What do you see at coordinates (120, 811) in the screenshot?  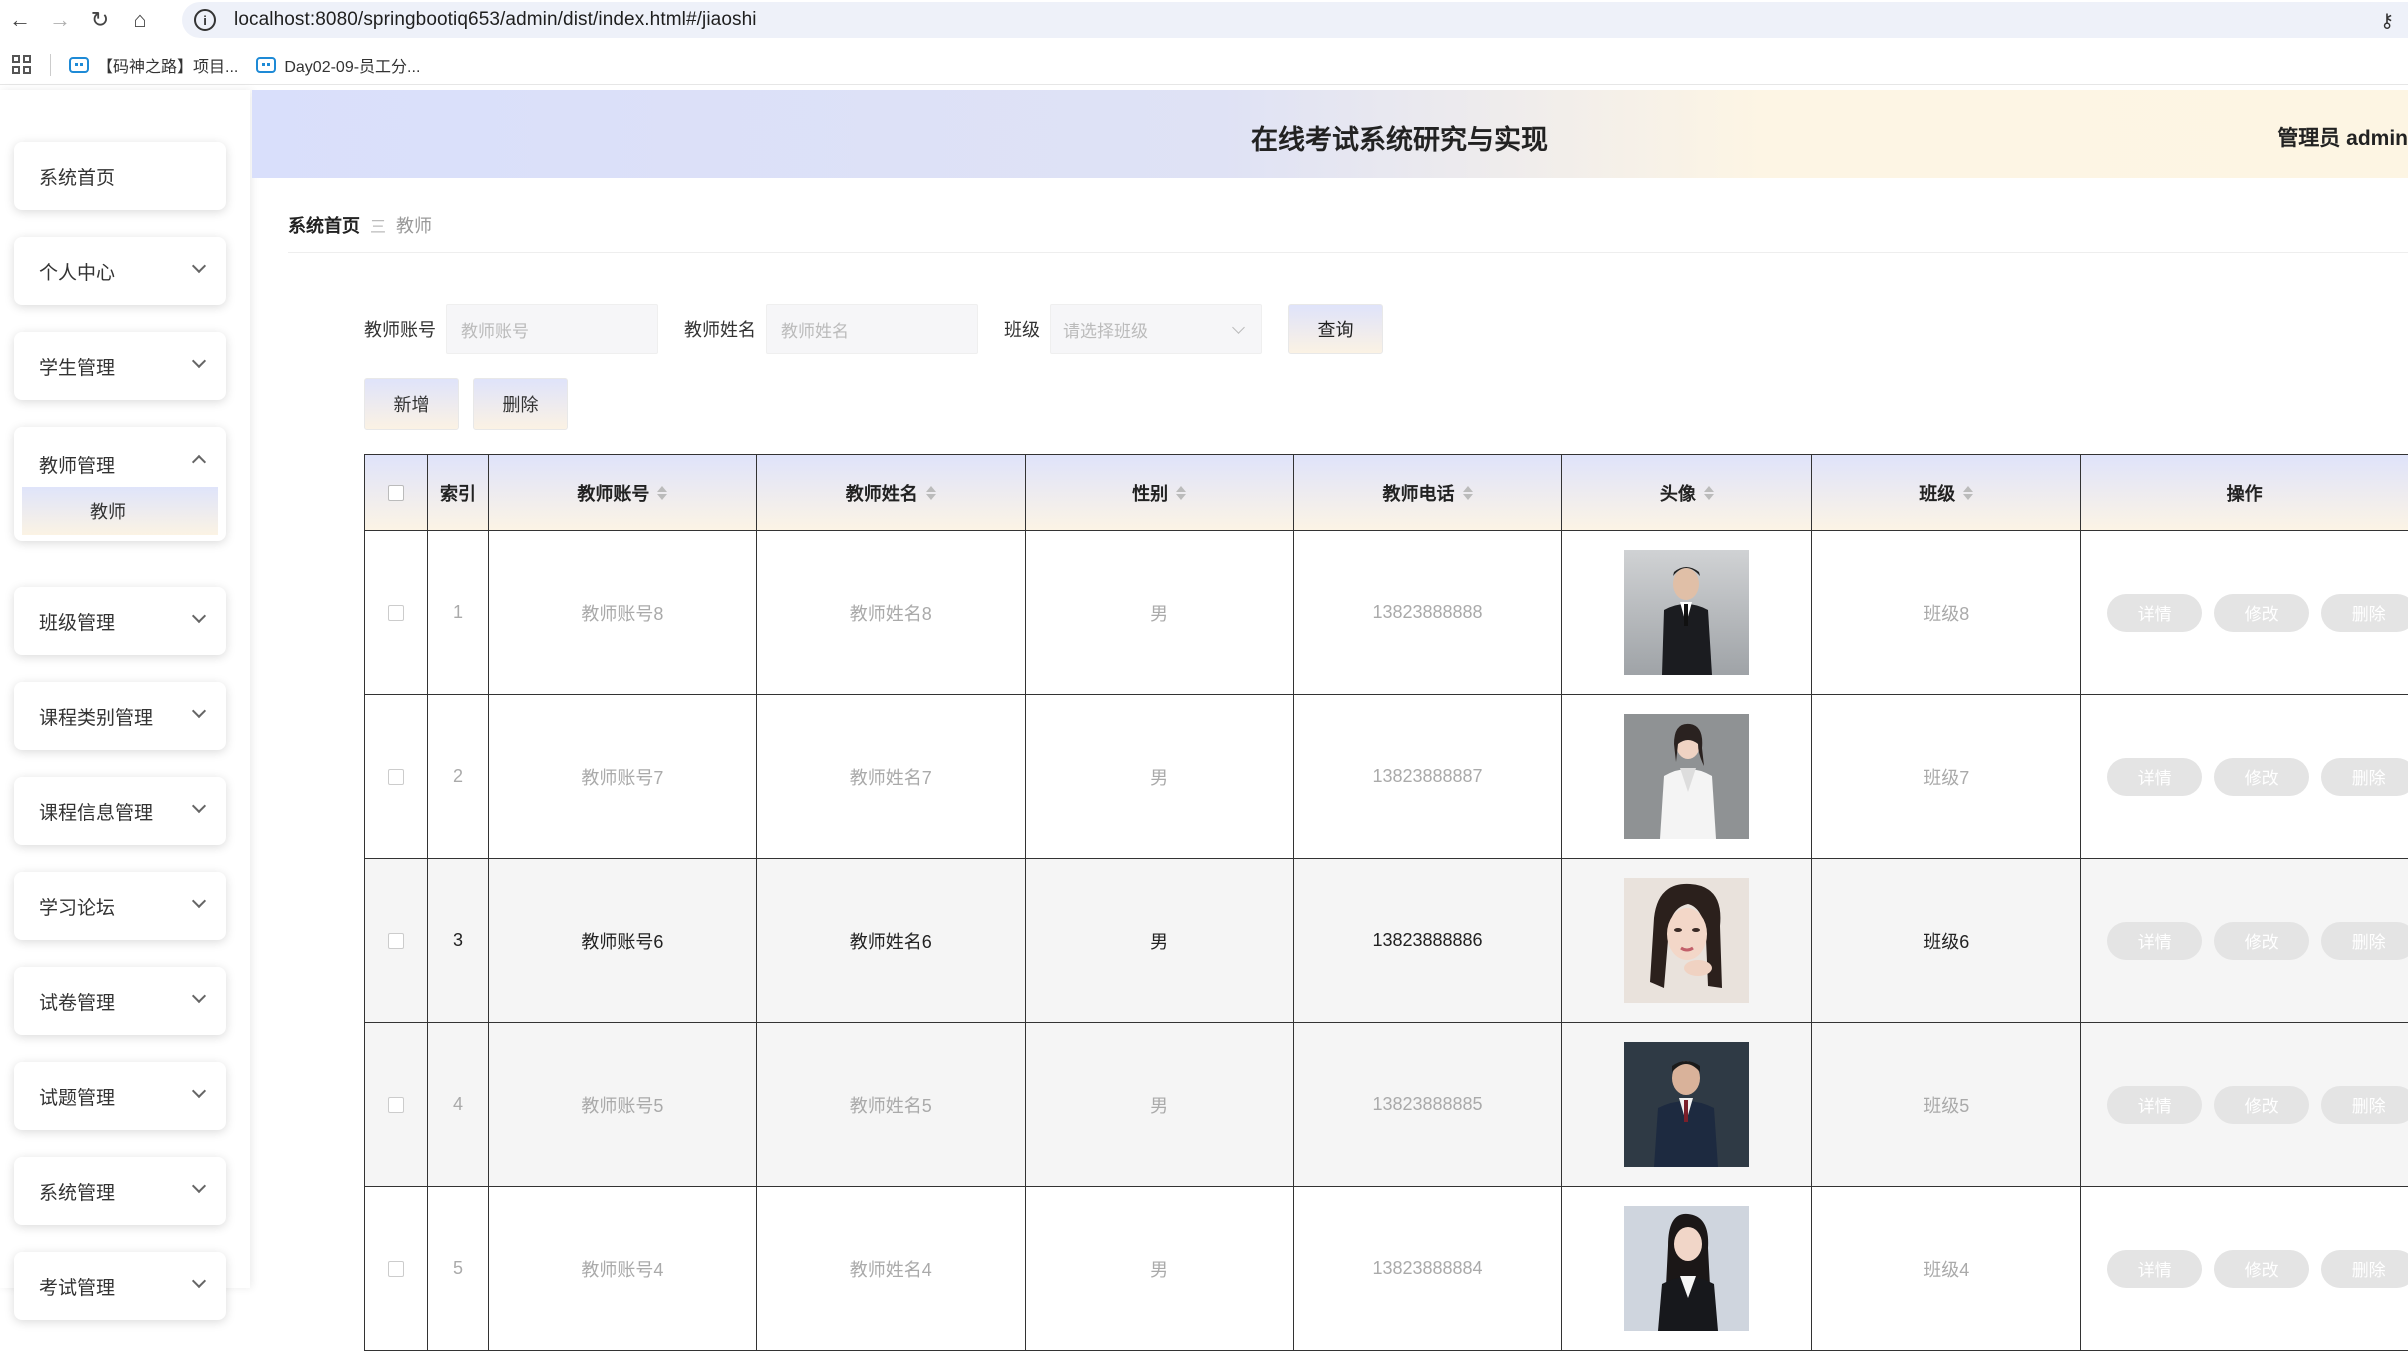 I see `sidebar-item-course-info: 课程信息管理` at bounding box center [120, 811].